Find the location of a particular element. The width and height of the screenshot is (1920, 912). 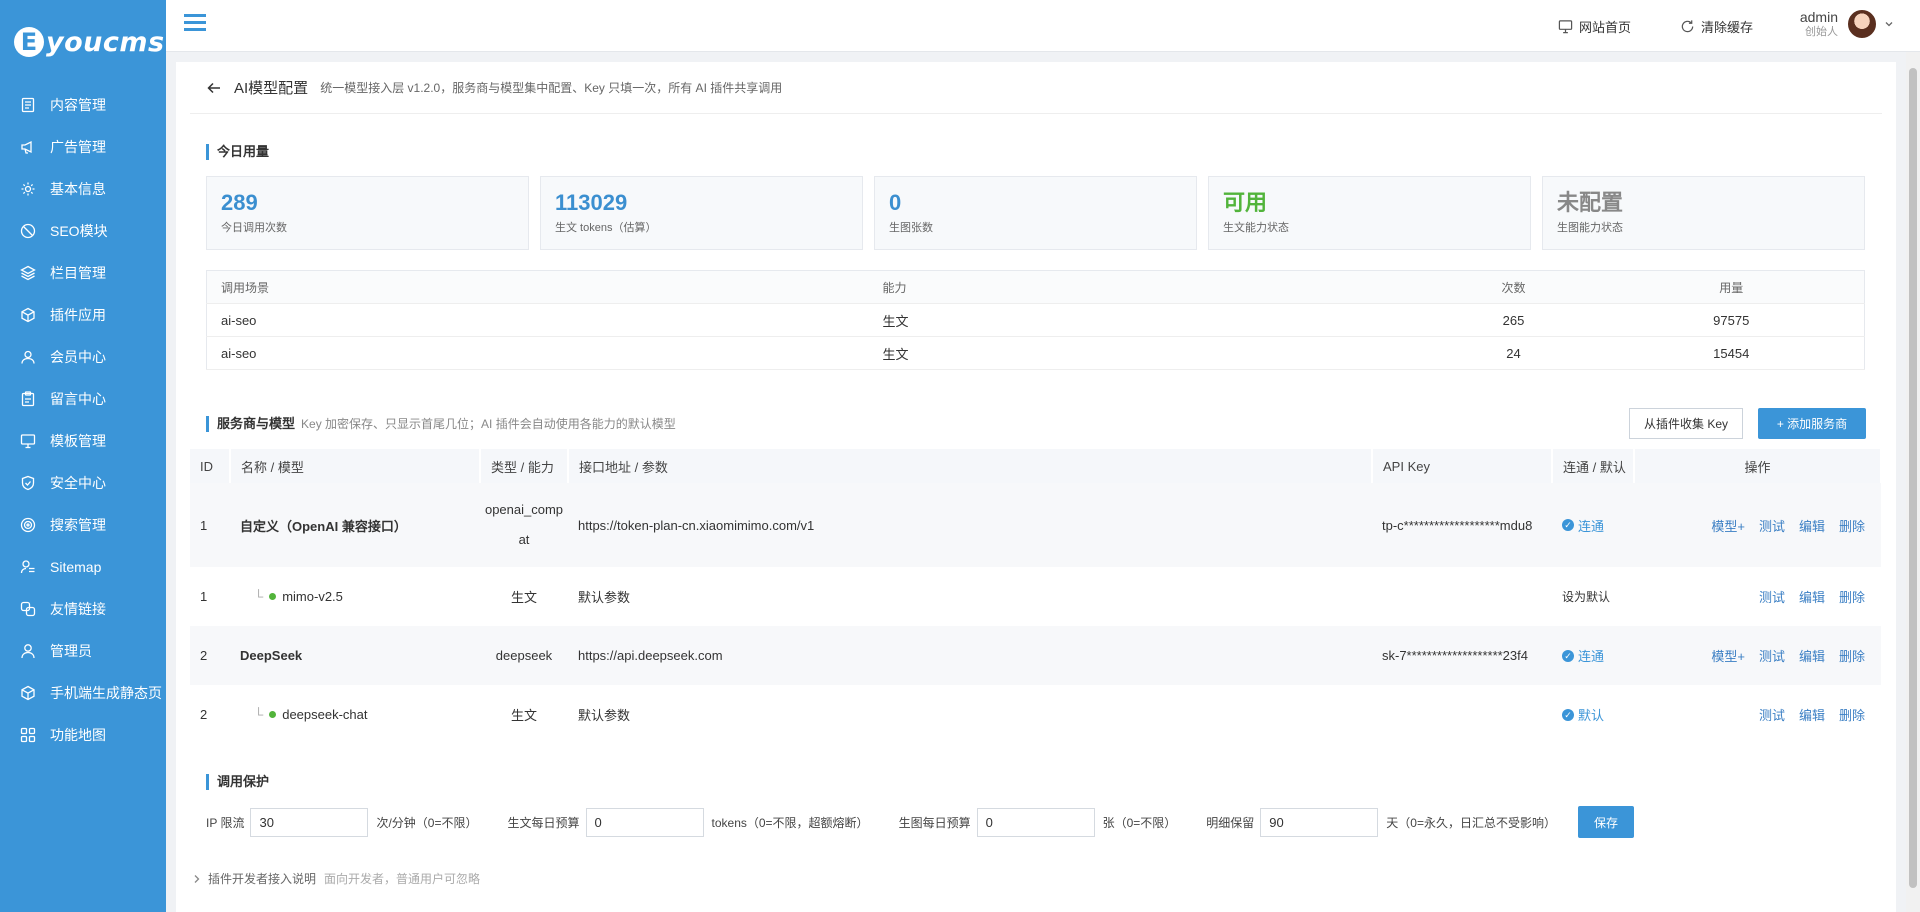

model-name: mimo-v2.5 is located at coordinates (312, 596).